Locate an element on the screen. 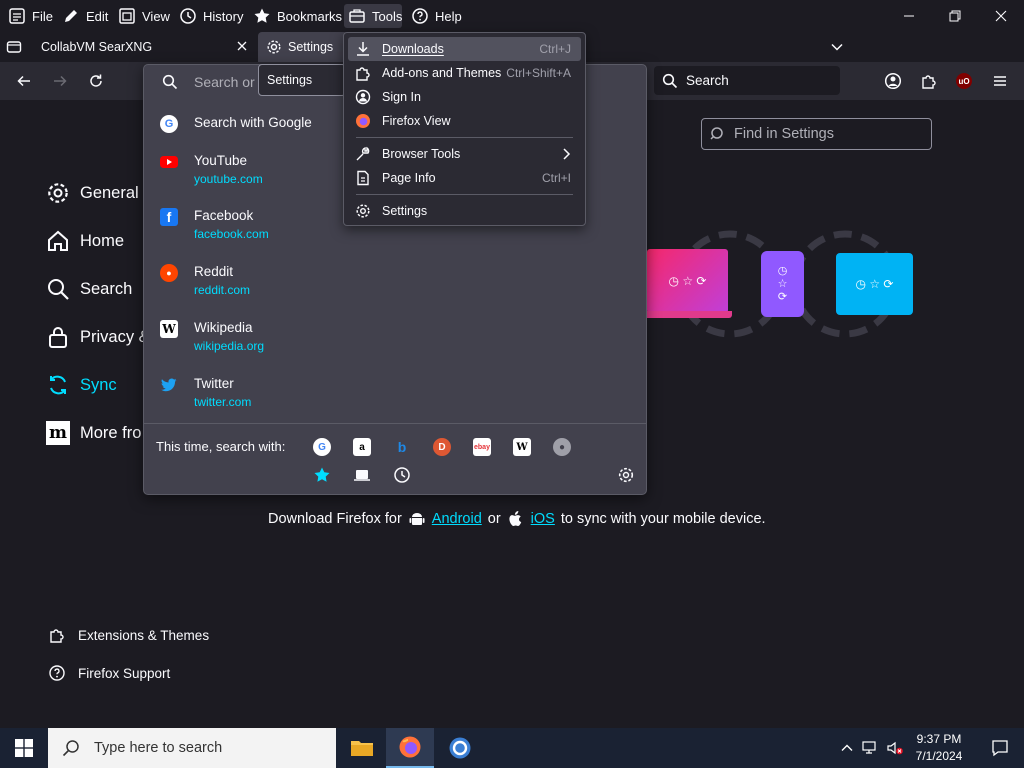  chevron-up-icon is located at coordinates (847, 747).